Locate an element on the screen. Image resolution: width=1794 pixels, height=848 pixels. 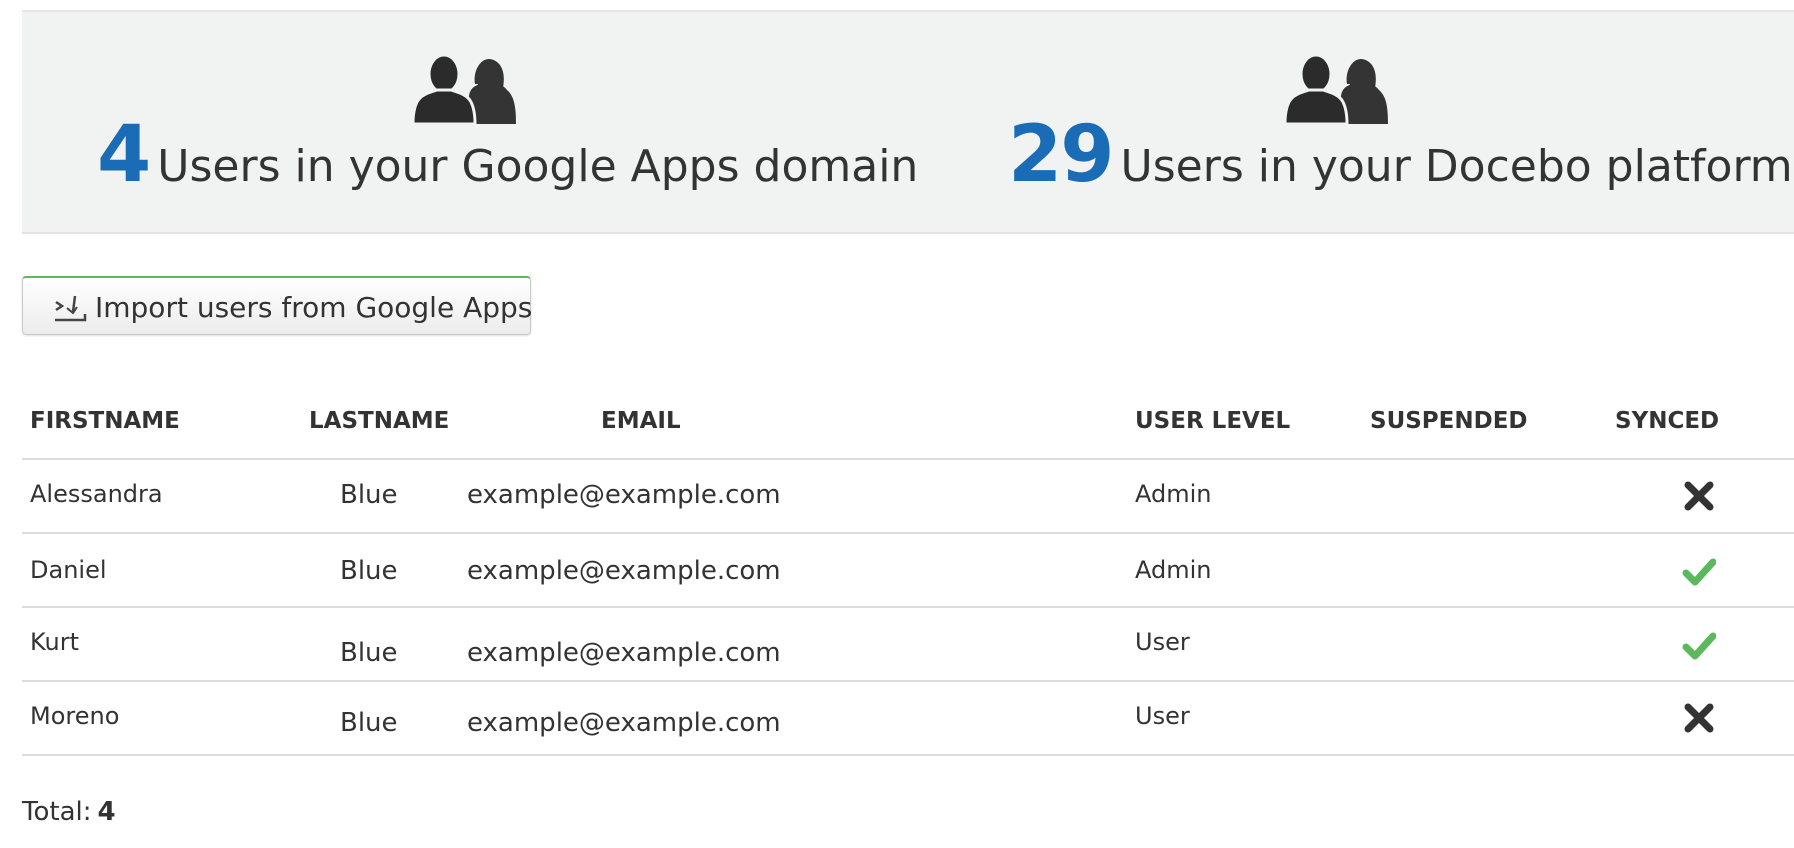
google-users-summary: 4 Users in your Google Apps domain is located at coordinates (507, 155).